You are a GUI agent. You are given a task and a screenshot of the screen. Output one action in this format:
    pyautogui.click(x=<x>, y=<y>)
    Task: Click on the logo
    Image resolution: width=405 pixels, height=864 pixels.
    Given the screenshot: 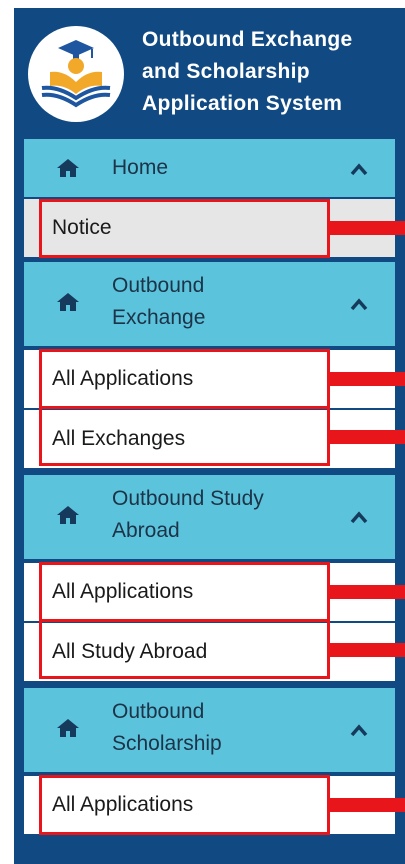 What is the action you would take?
    pyautogui.click(x=76, y=74)
    